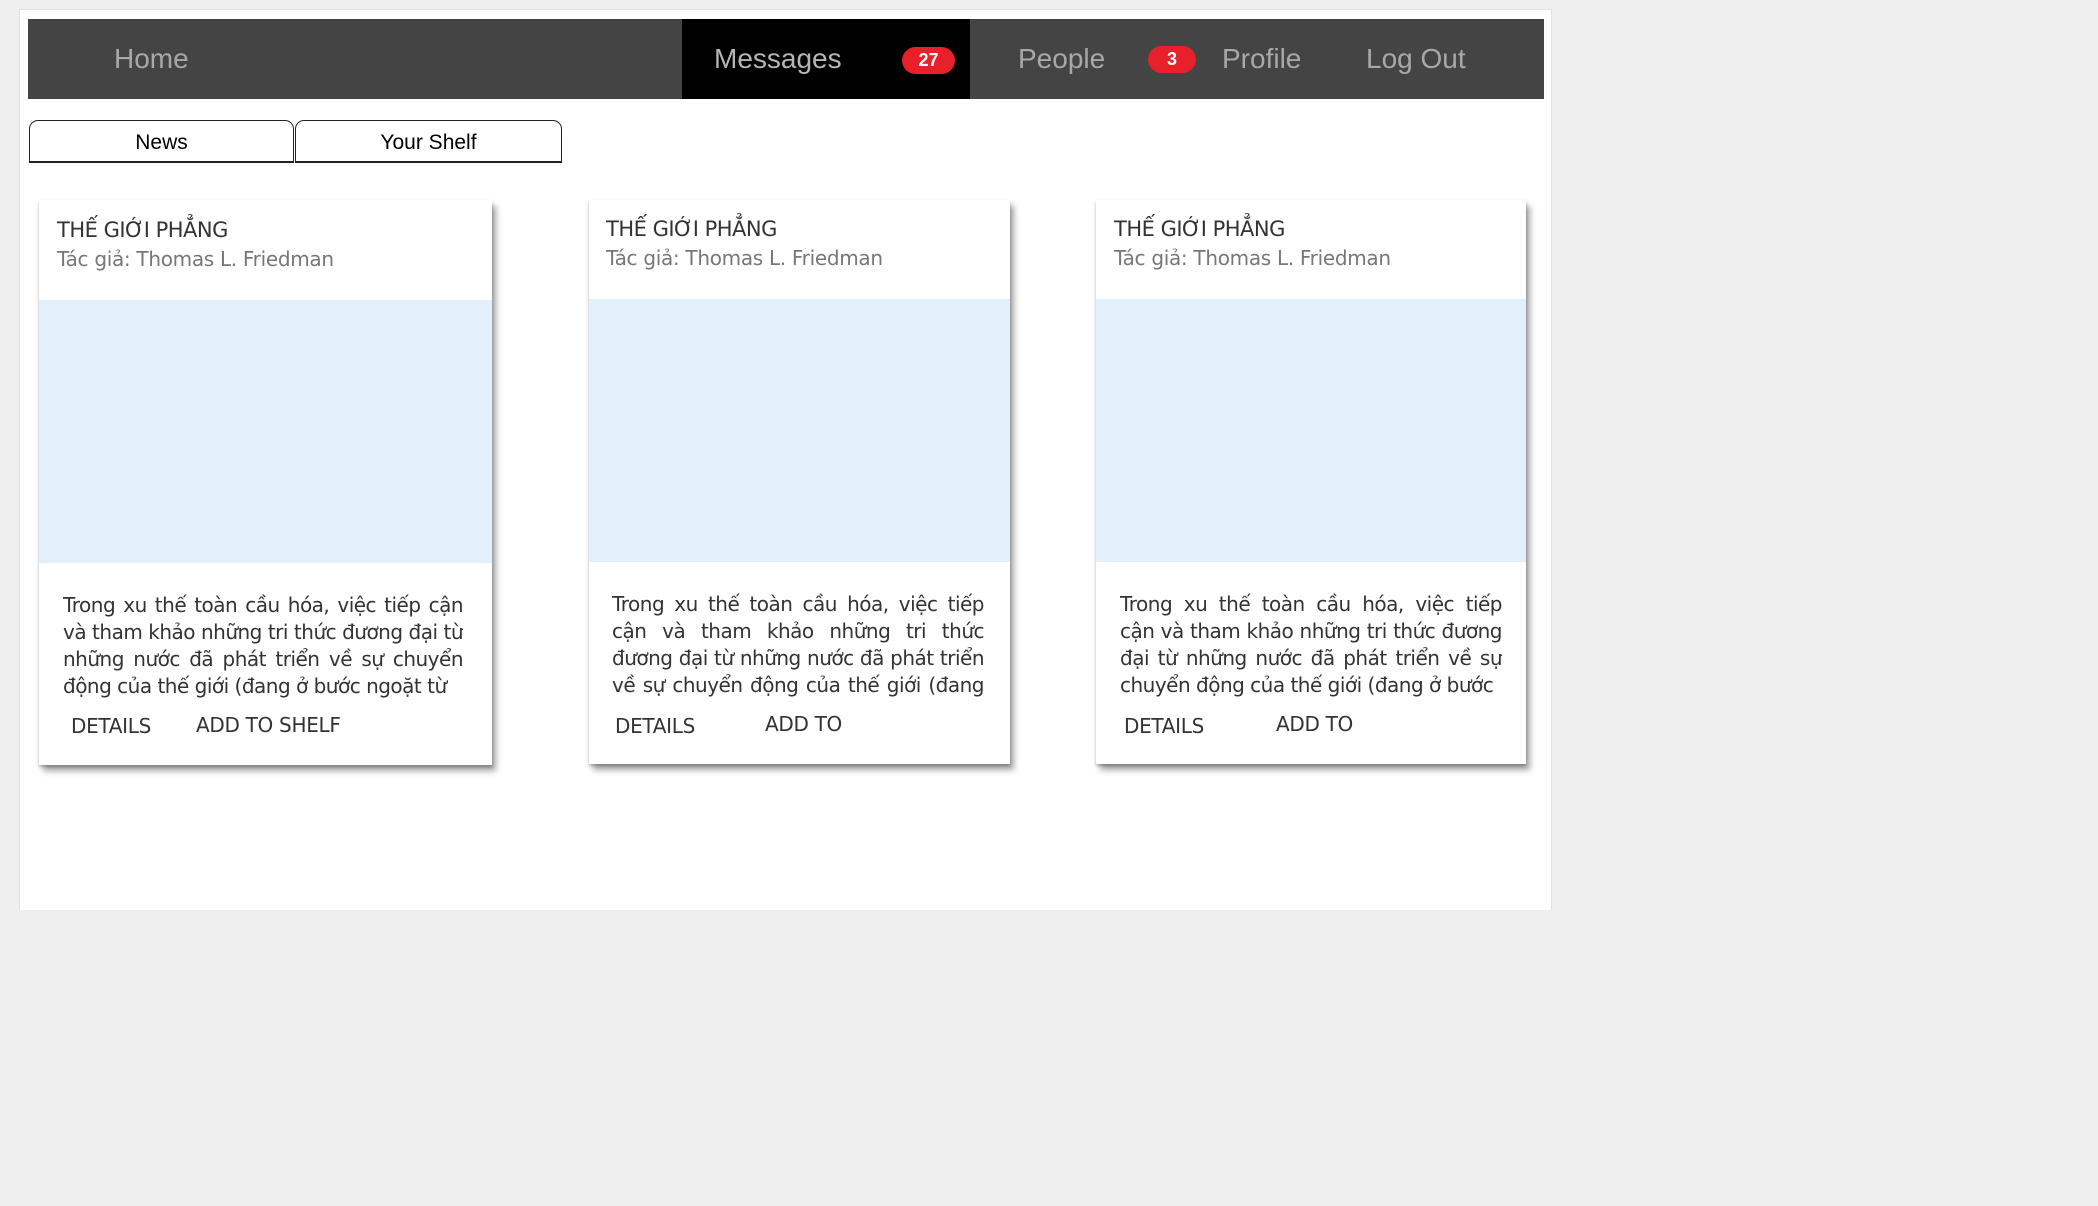 This screenshot has width=2098, height=1206. What do you see at coordinates (161, 141) in the screenshot?
I see `tab-news: News` at bounding box center [161, 141].